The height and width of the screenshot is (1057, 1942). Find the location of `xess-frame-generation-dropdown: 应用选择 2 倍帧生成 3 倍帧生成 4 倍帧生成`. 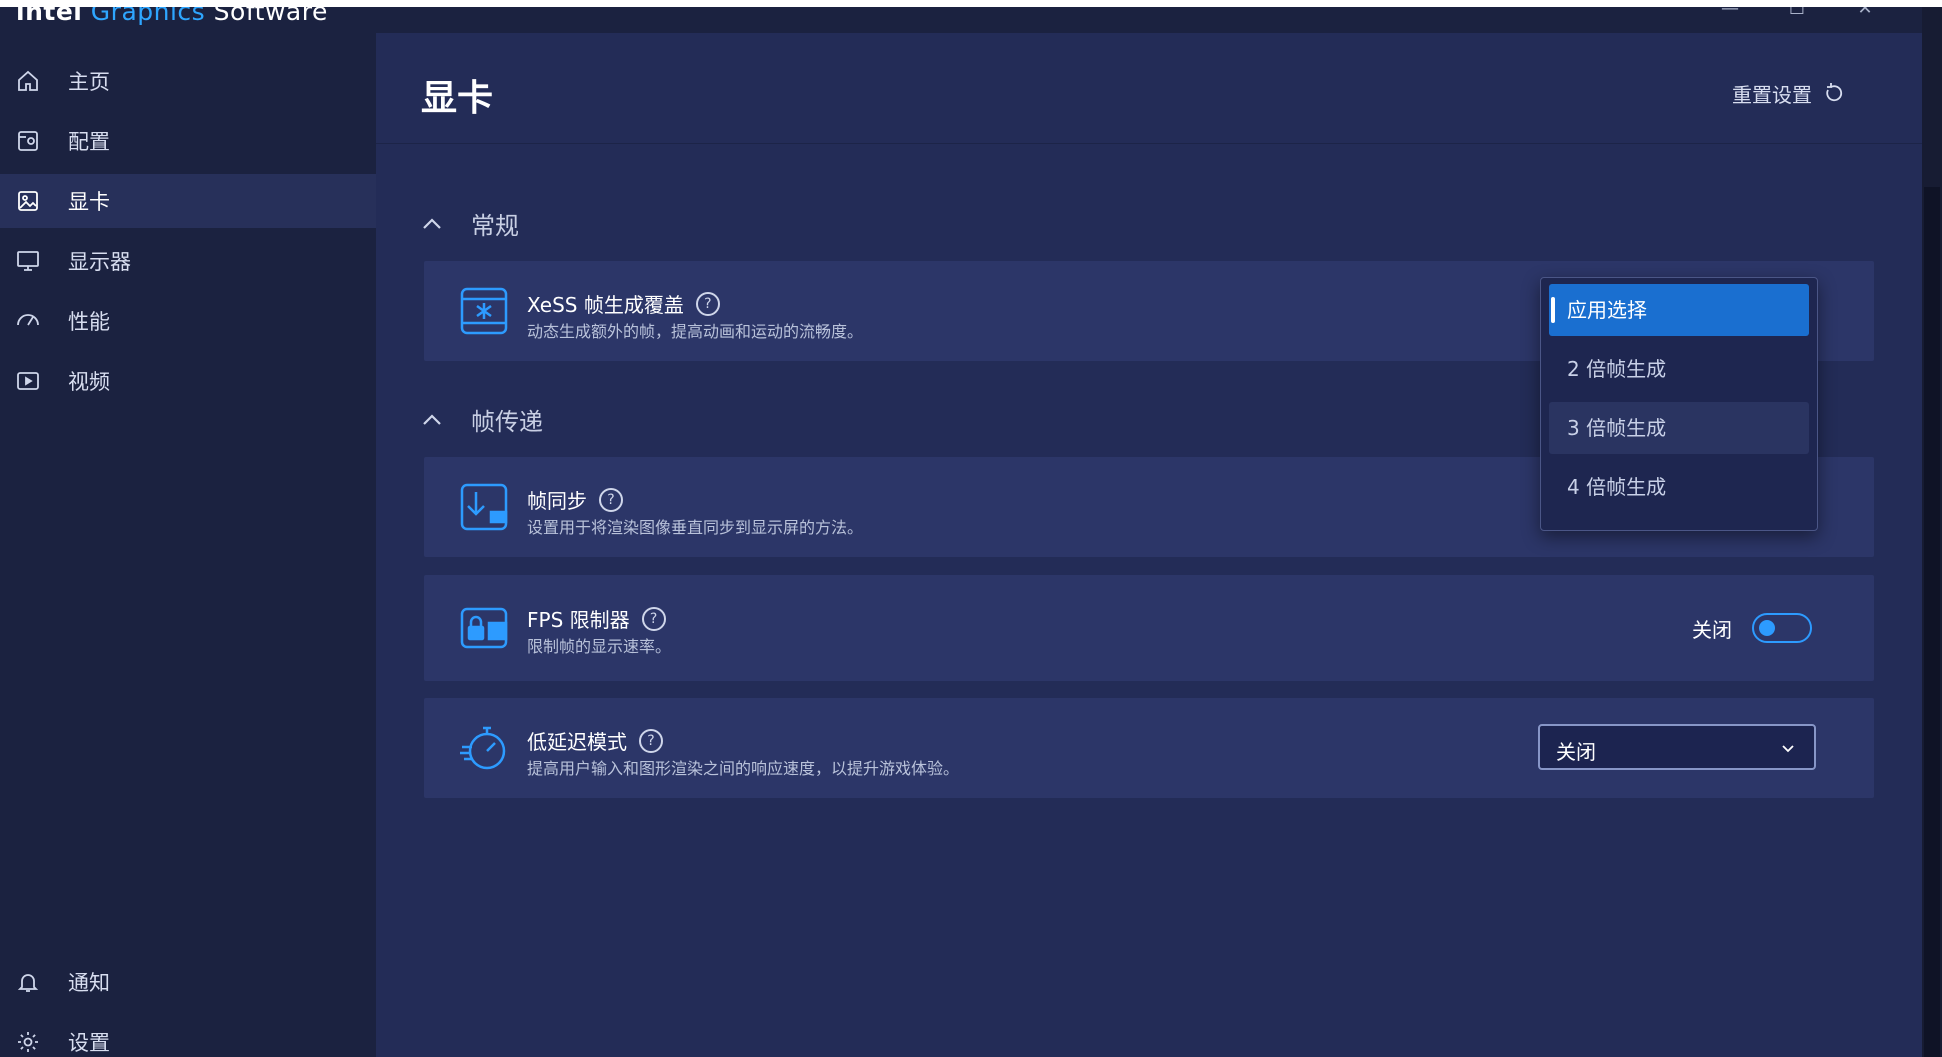

xess-frame-generation-dropdown: 应用选择 2 倍帧生成 3 倍帧生成 4 倍帧生成 is located at coordinates (1679, 404).